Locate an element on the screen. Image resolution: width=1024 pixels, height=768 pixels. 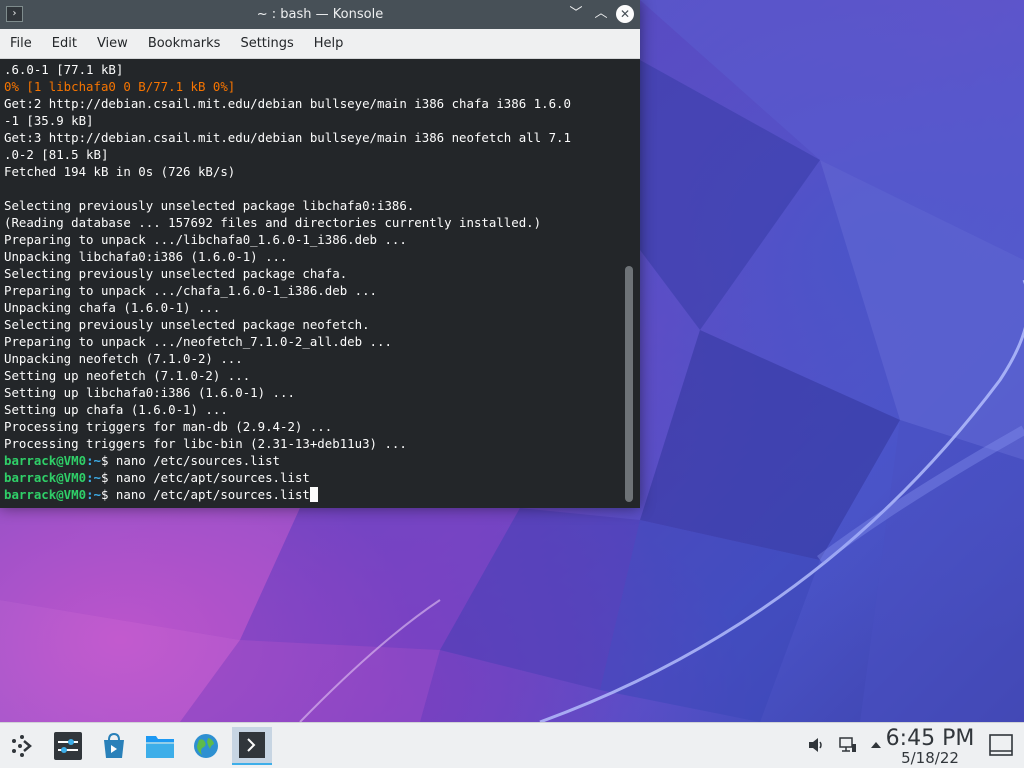
terminal-line: -1 [35.9 kB] is located at coordinates (49, 120).